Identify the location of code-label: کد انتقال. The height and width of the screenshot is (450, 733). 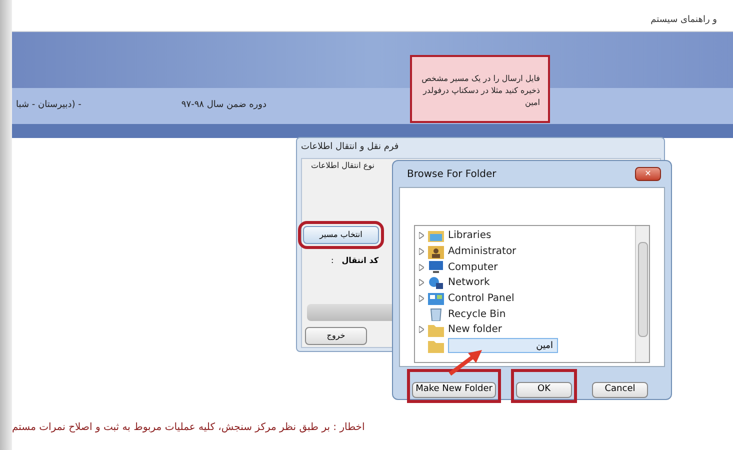
(360, 261).